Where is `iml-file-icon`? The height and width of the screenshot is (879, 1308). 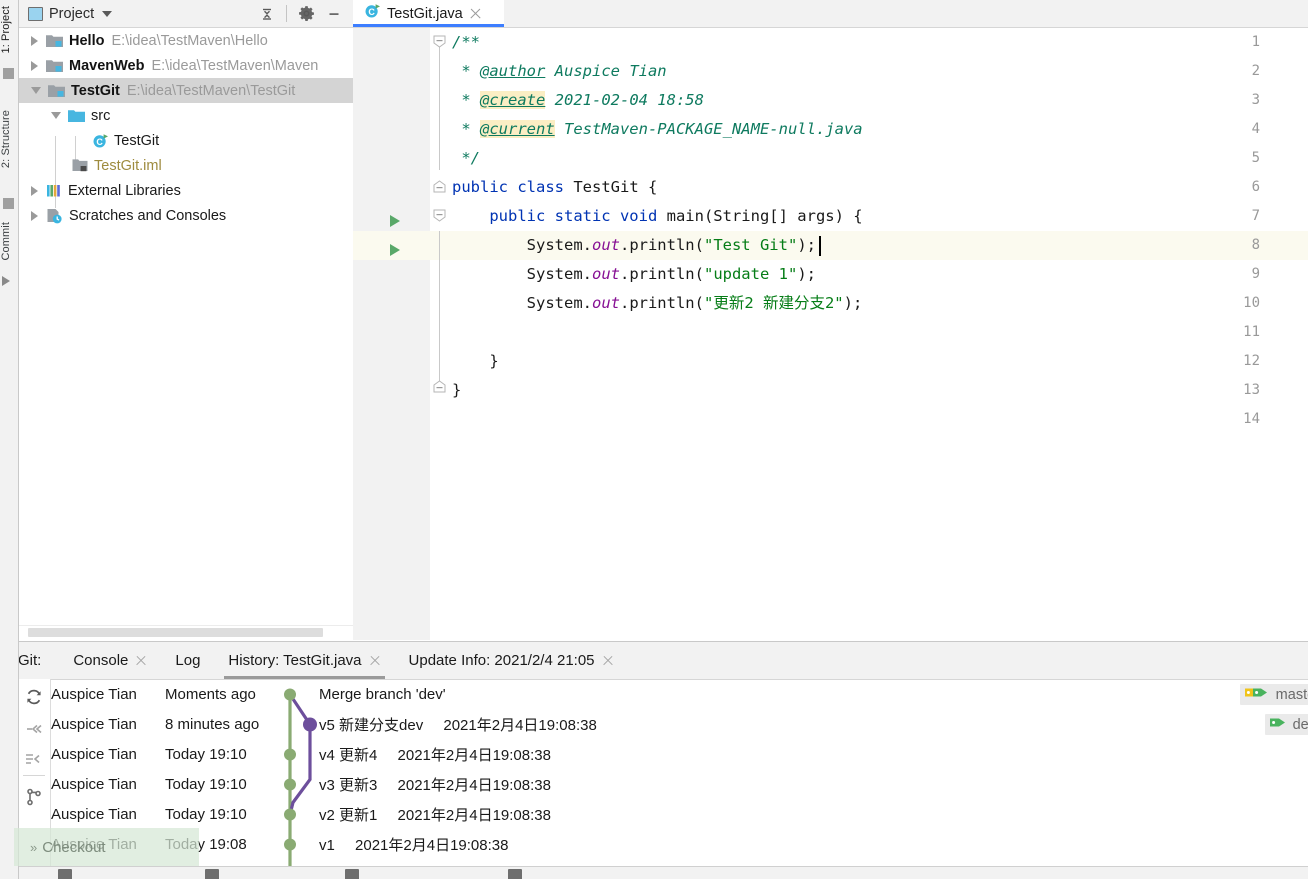
iml-file-icon is located at coordinates (80, 165).